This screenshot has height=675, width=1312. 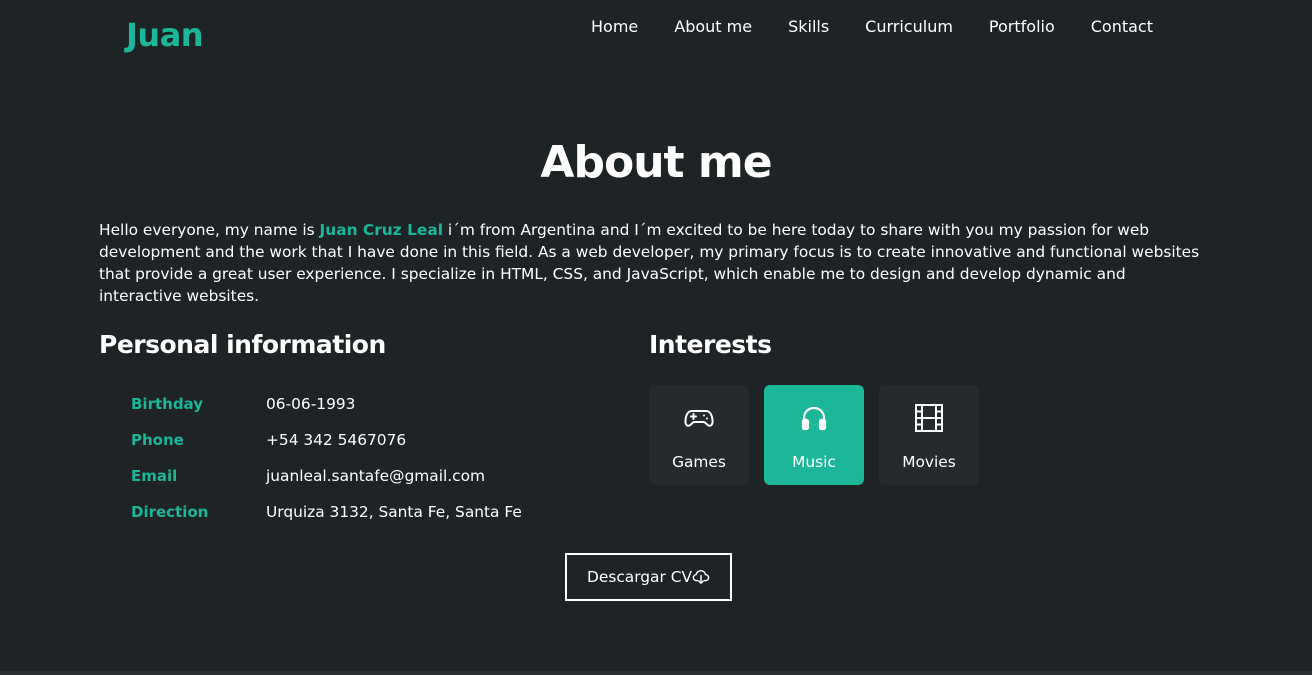 I want to click on info-value: +54 342 5467076, so click(x=336, y=440).